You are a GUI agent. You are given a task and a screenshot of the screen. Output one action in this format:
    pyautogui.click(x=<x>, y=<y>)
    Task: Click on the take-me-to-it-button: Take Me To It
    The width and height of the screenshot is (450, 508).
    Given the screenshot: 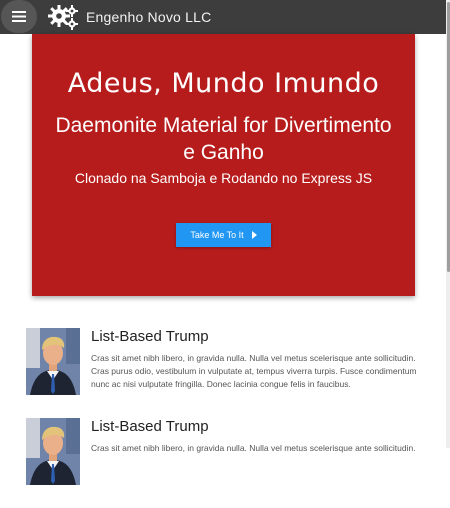 What is the action you would take?
    pyautogui.click(x=223, y=235)
    